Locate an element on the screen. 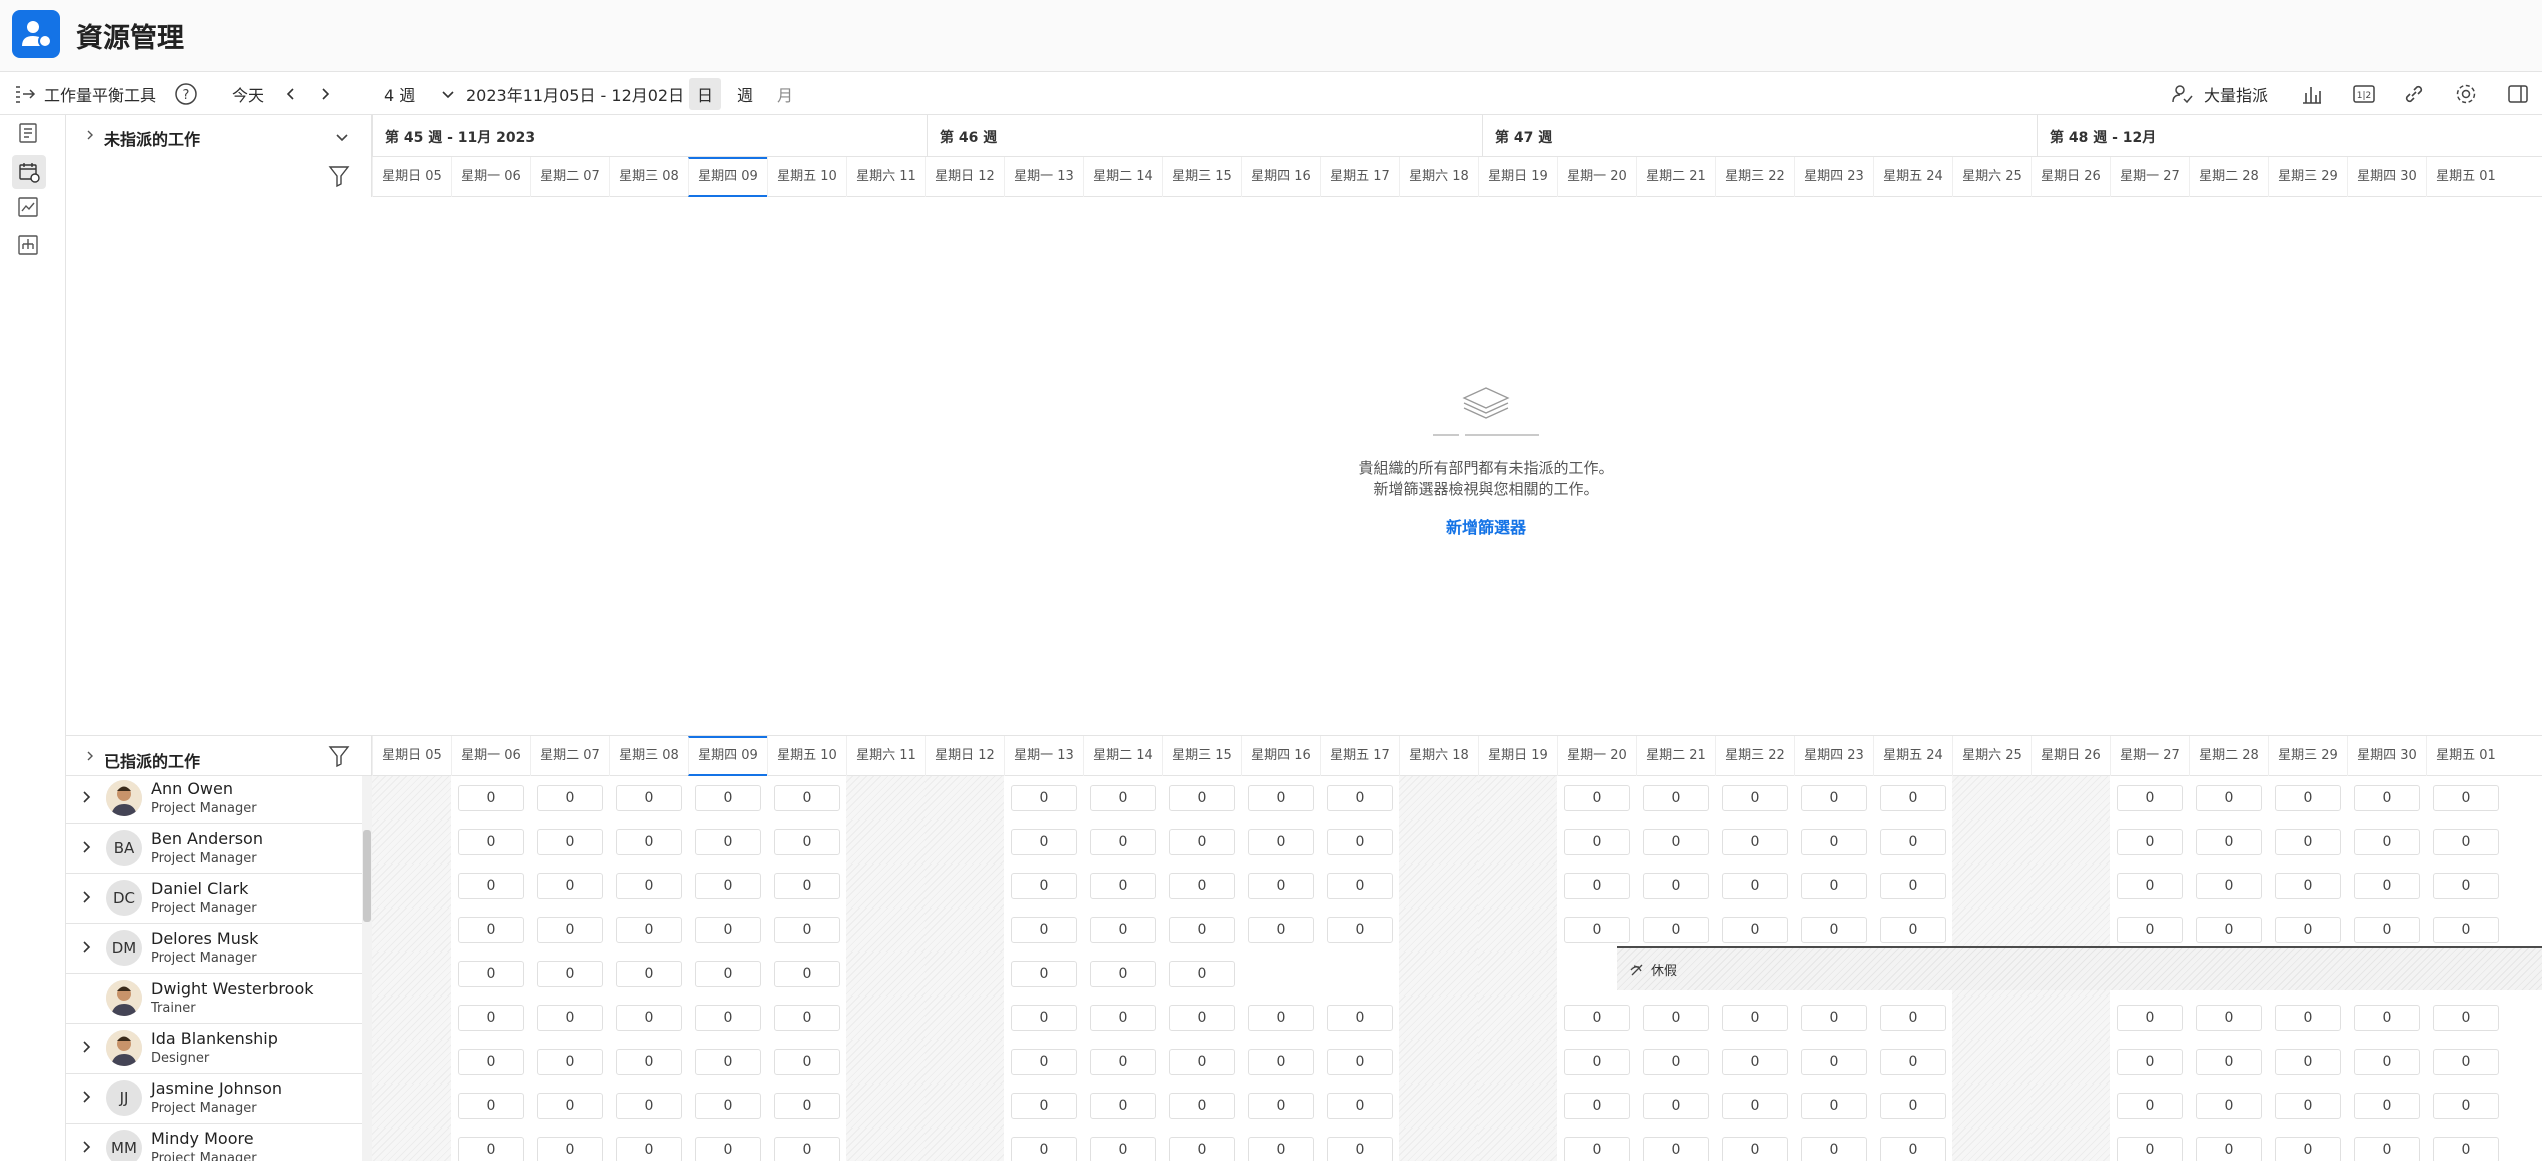  side-panel-icon is located at coordinates (2518, 94).